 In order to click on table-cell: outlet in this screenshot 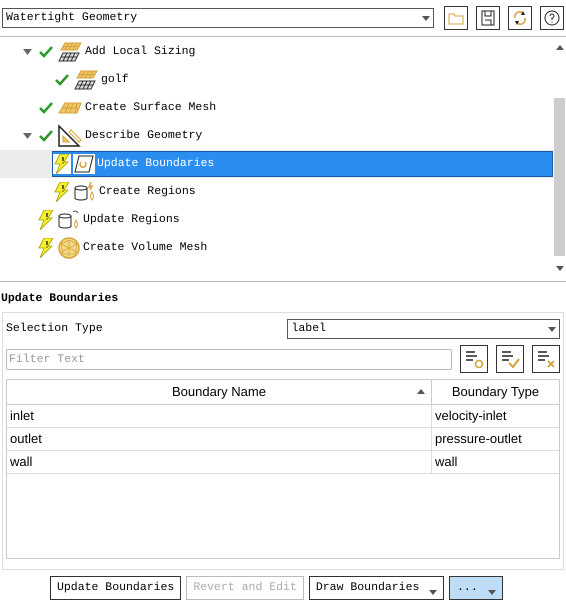, I will do `click(219, 439)`.